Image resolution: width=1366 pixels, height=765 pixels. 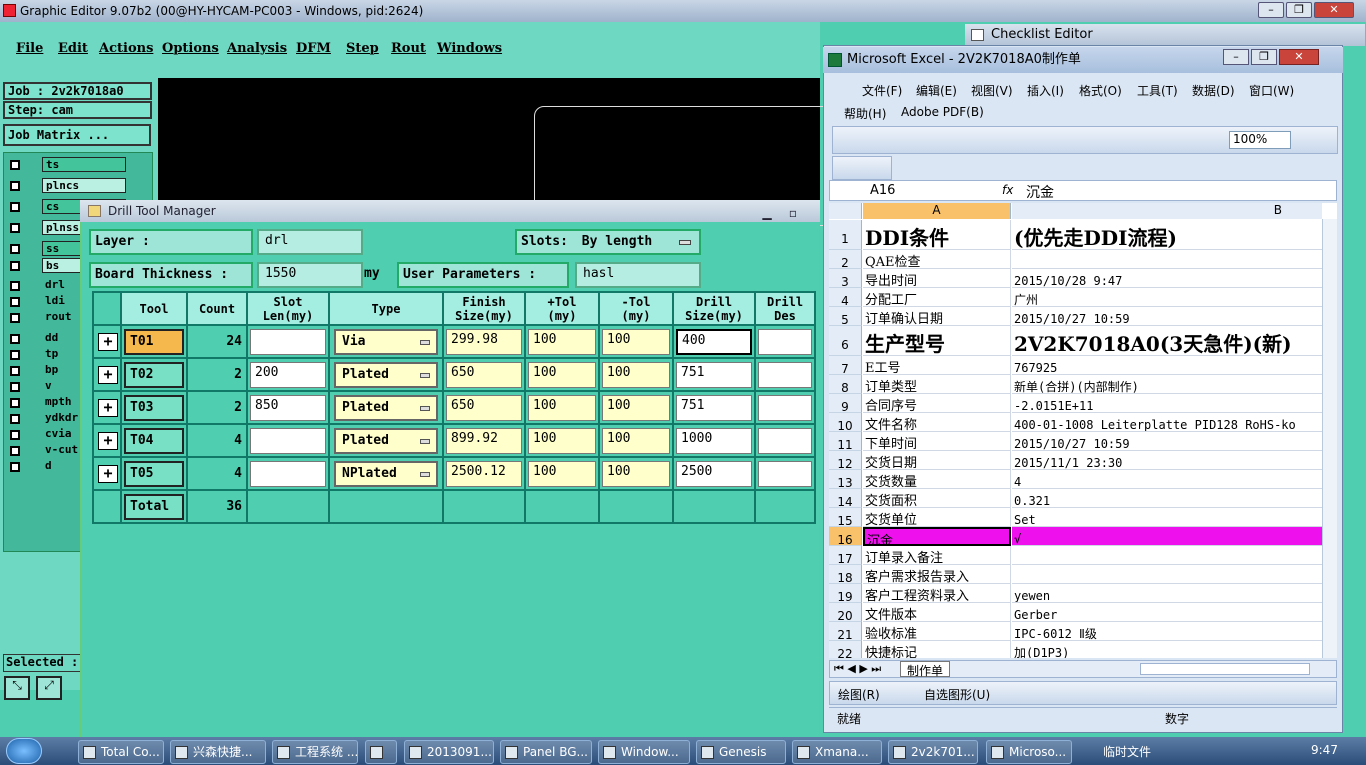 What do you see at coordinates (937, 341) in the screenshot?
I see `cell-a: 生产型号` at bounding box center [937, 341].